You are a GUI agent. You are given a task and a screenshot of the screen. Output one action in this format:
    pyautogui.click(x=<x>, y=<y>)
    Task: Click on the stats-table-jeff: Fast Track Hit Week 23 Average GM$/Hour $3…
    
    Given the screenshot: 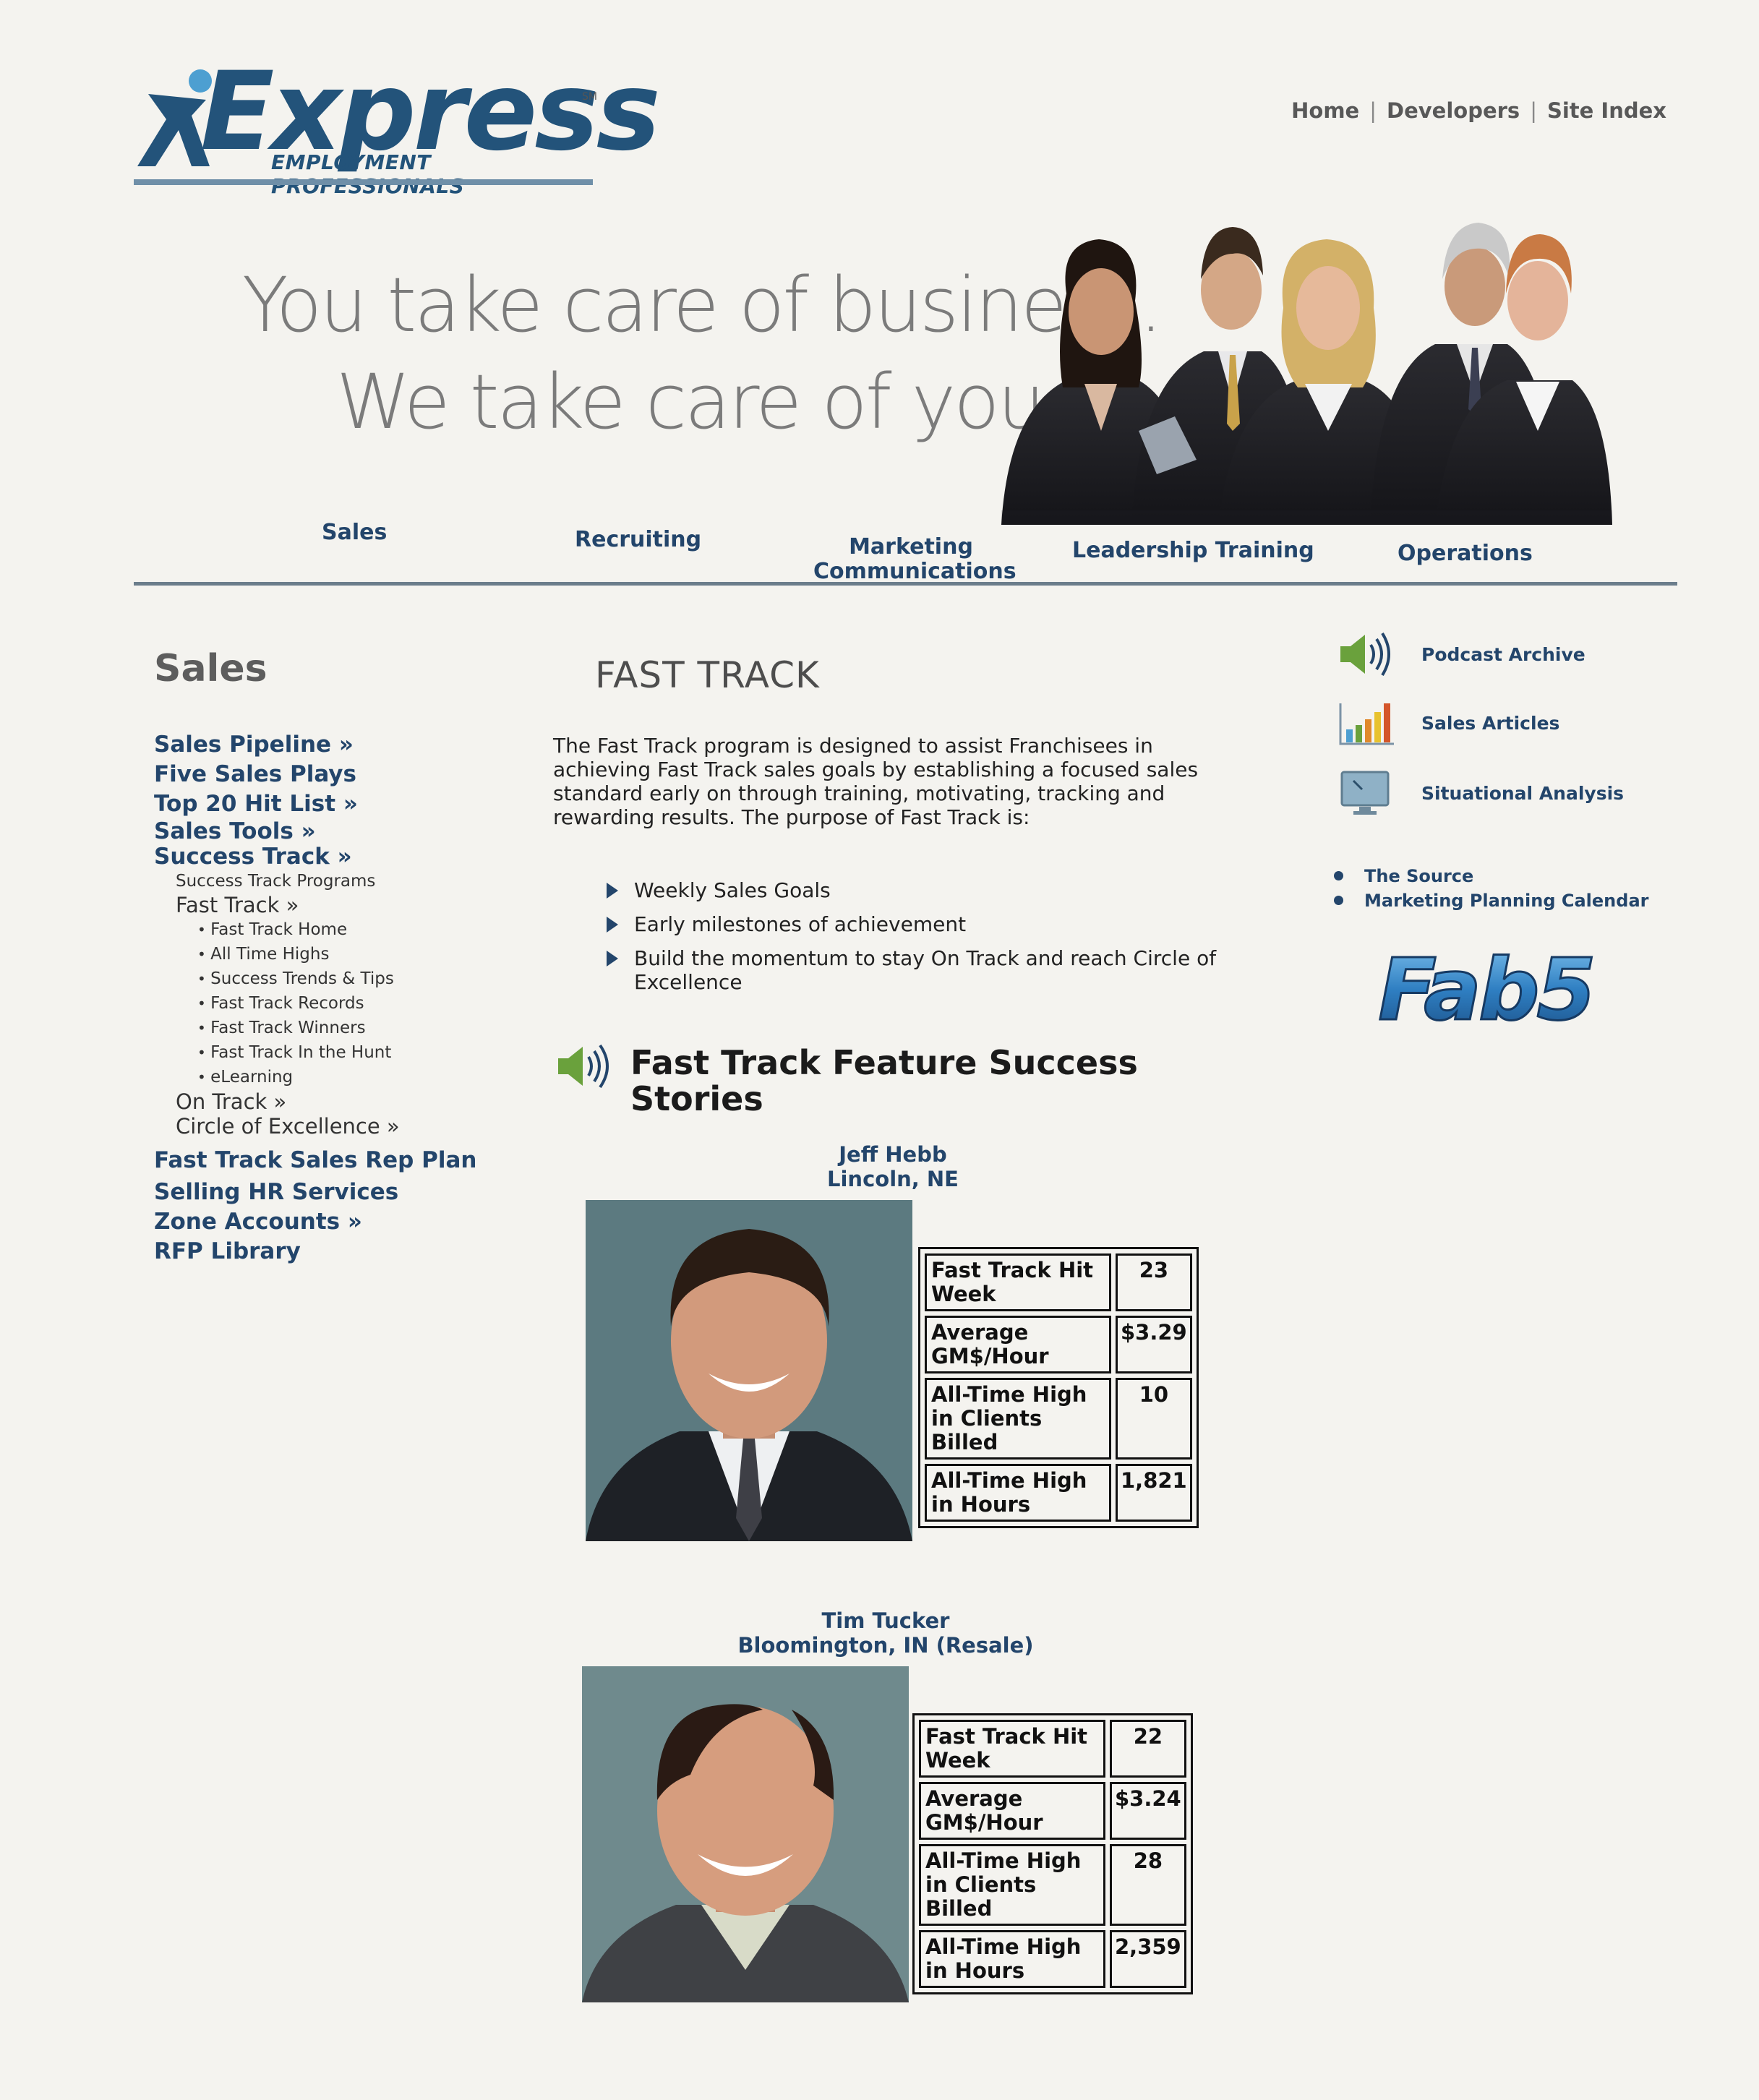 What is the action you would take?
    pyautogui.click(x=1059, y=1387)
    